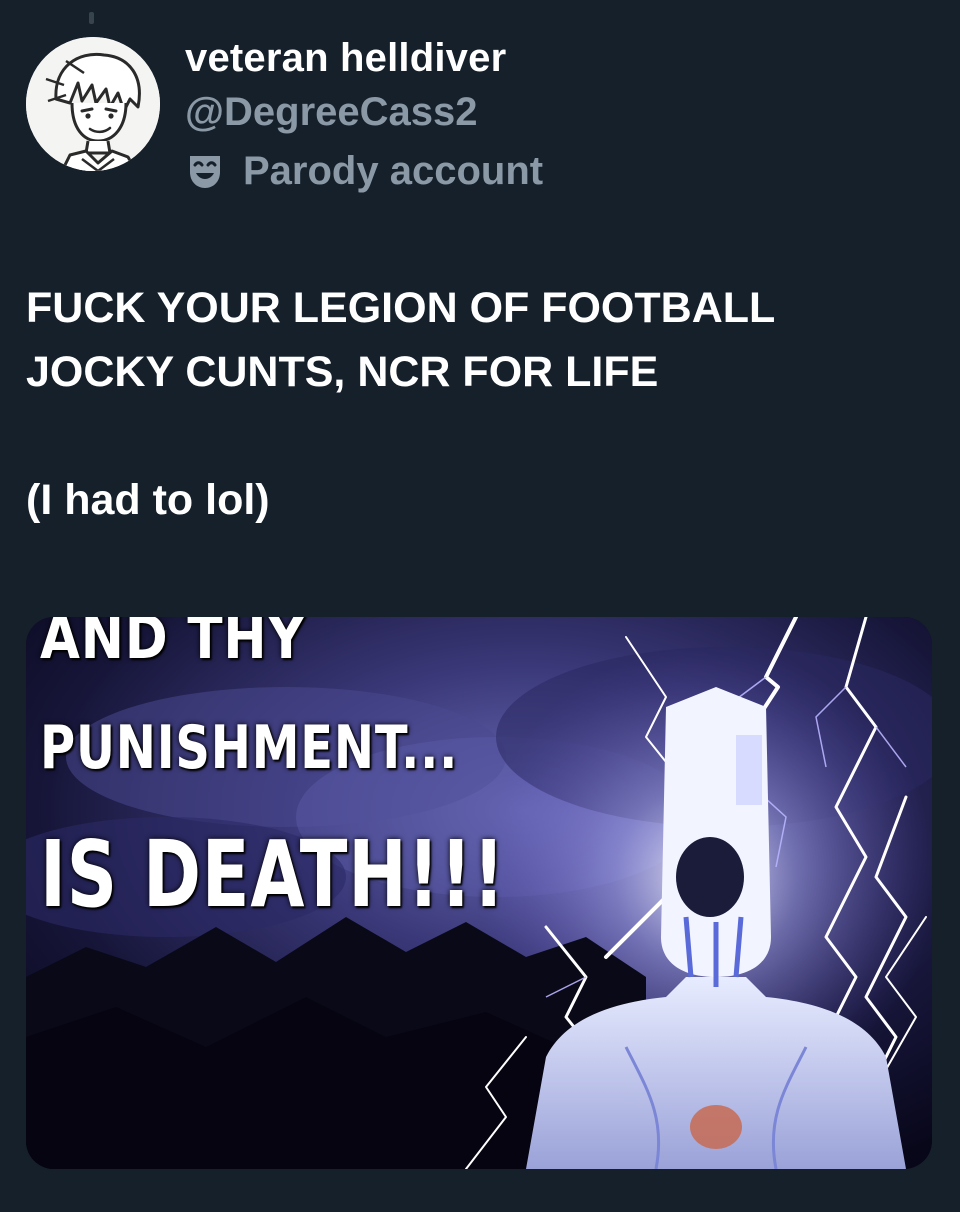 This screenshot has width=960, height=1212. What do you see at coordinates (476, 436) in the screenshot?
I see `tweet-text-spacer` at bounding box center [476, 436].